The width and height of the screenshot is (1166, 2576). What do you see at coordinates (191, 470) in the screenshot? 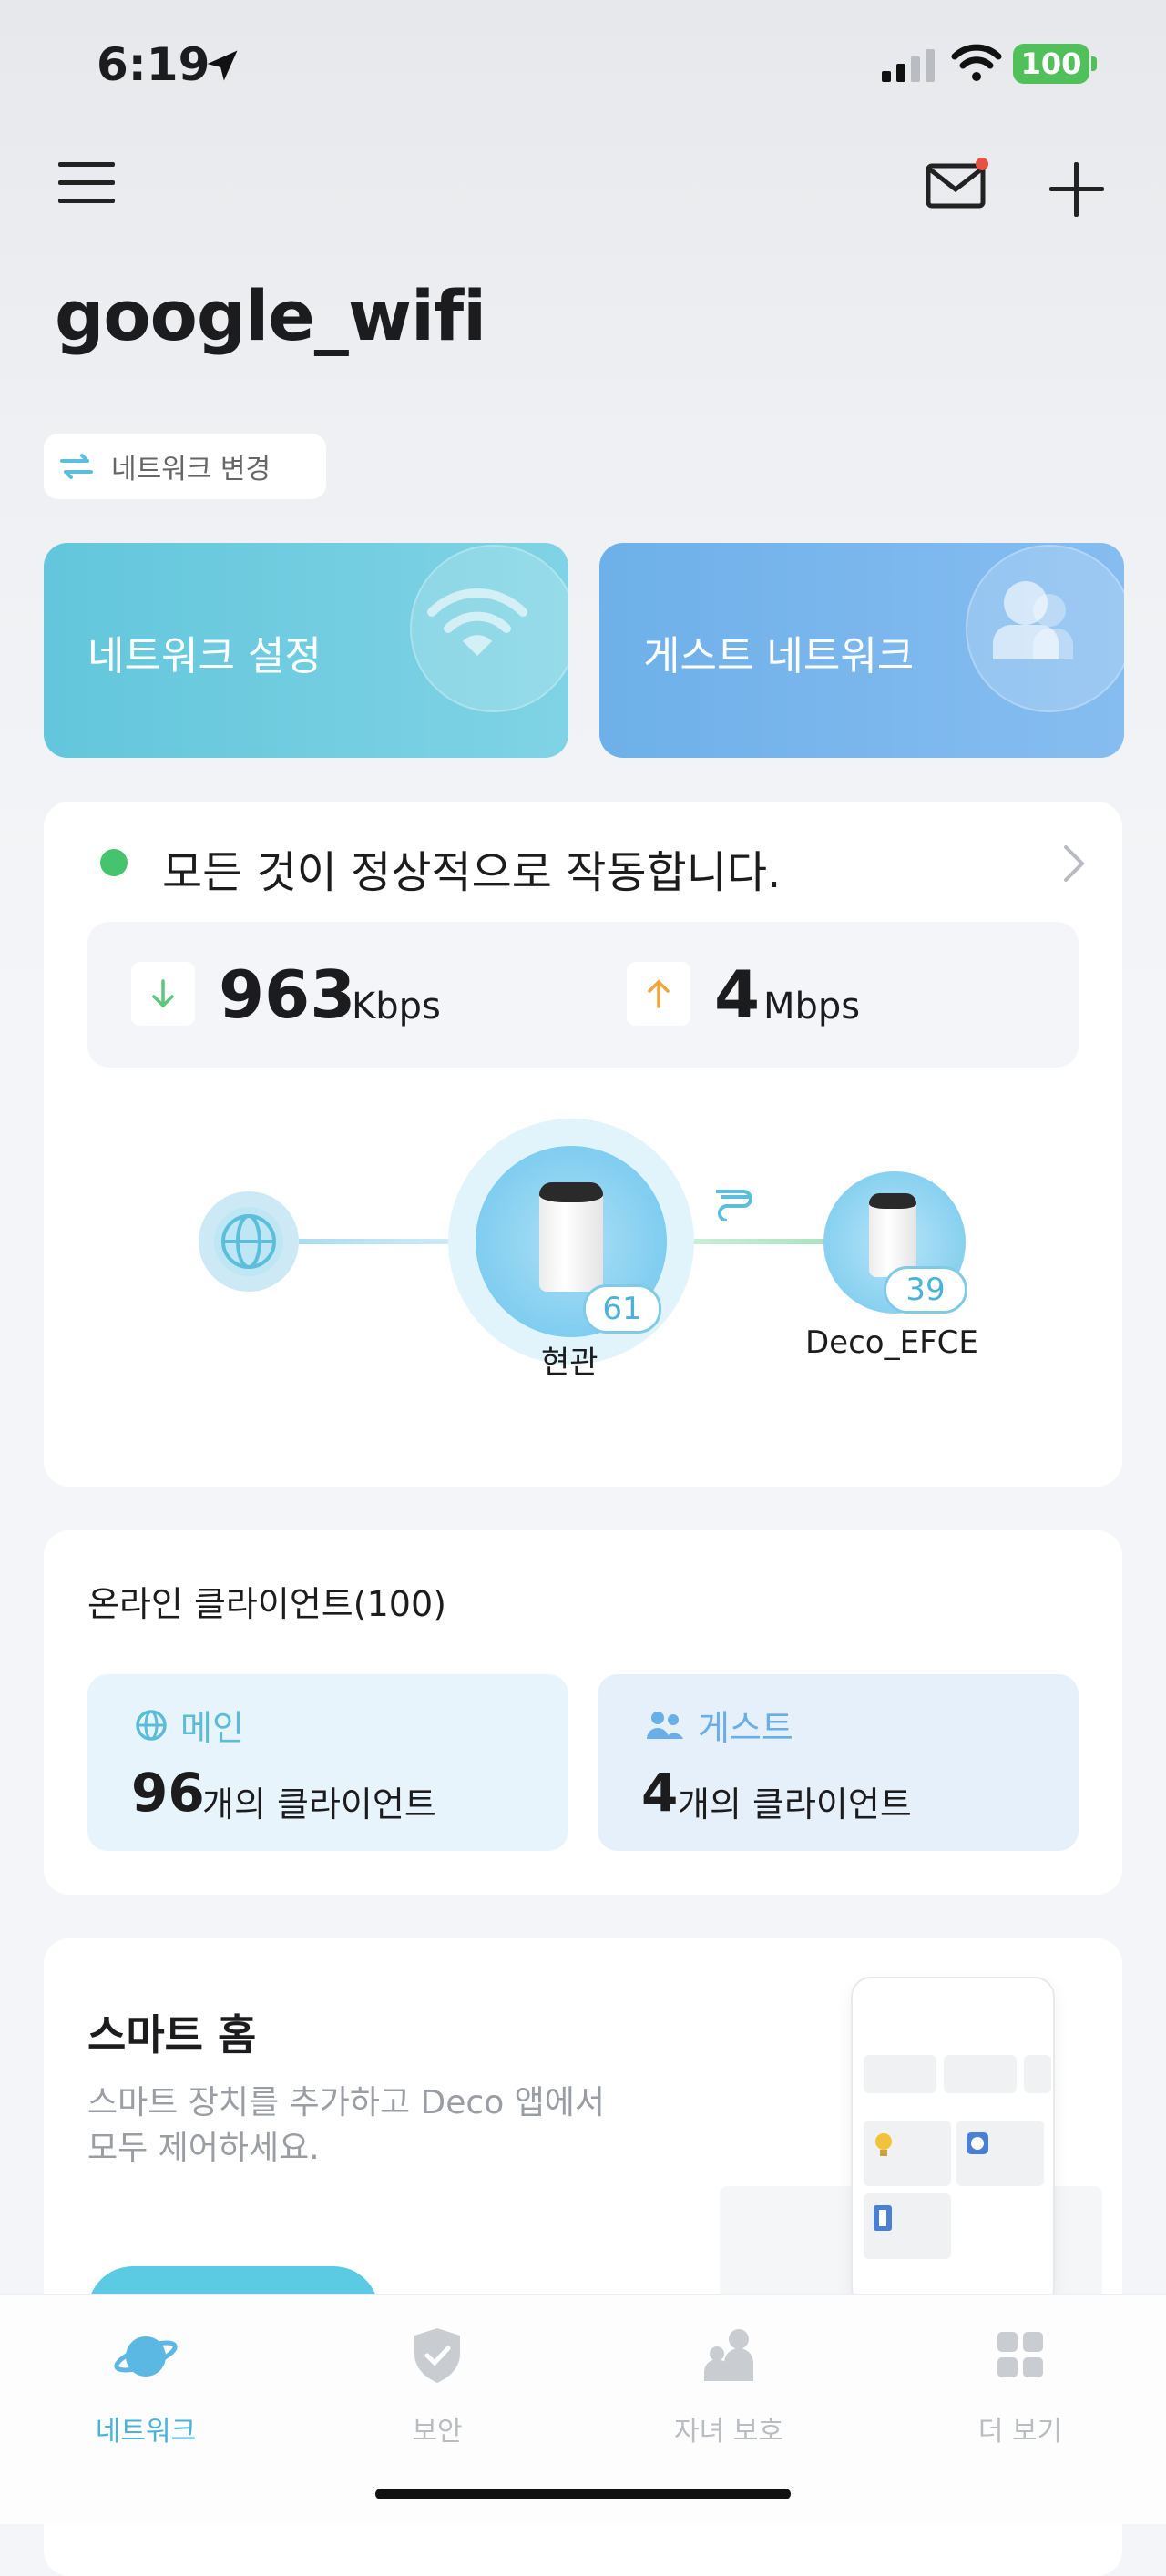
I see `switch-network-label: 네트워크 변경` at bounding box center [191, 470].